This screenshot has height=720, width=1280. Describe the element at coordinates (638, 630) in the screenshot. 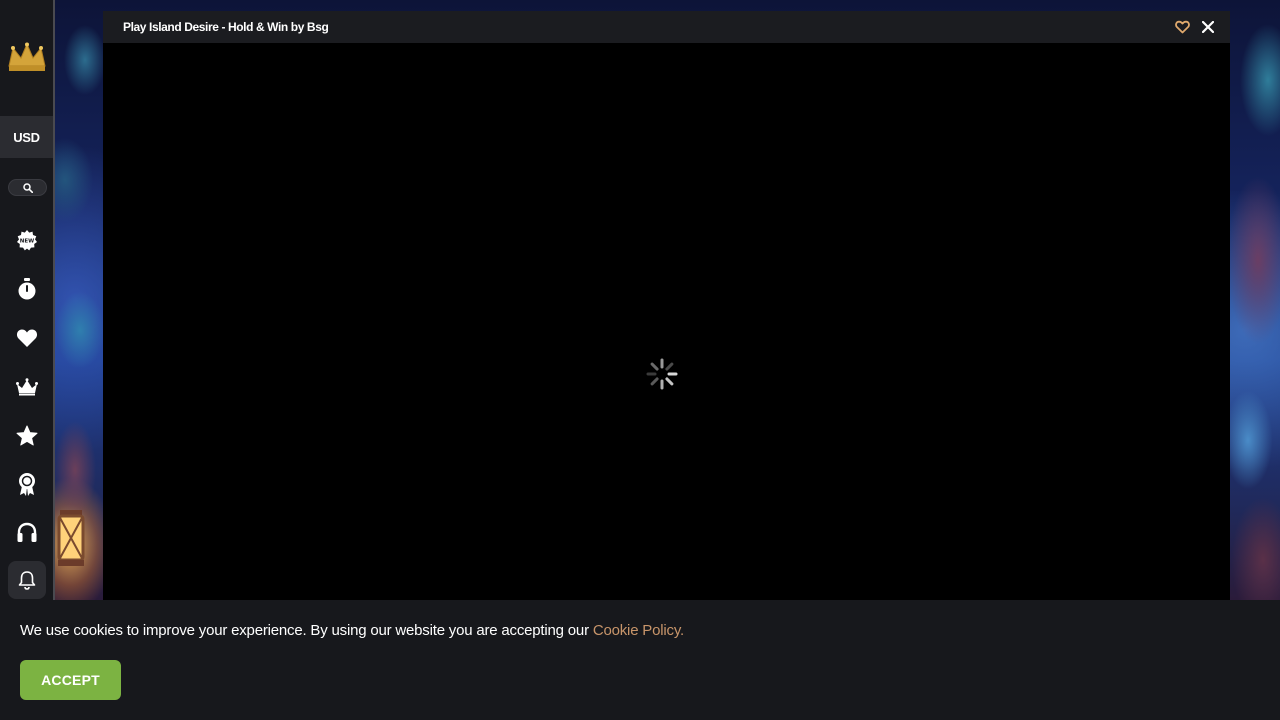

I see `cookie-policy-link: Cookie Policy.` at that location.